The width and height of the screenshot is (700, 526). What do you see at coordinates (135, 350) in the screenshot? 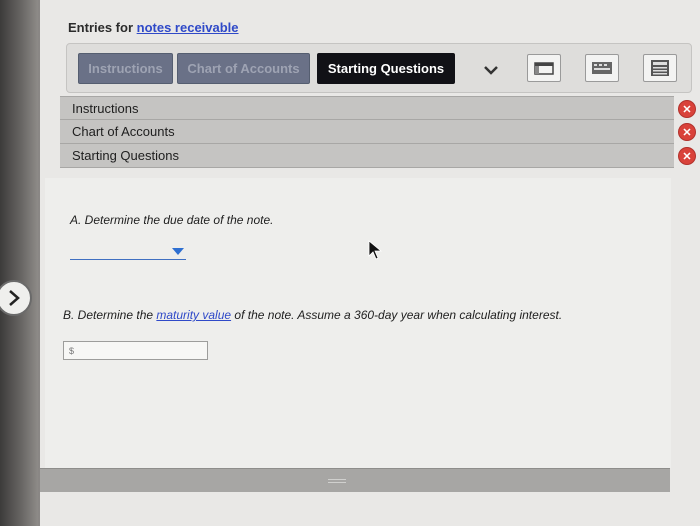
I see `maturity-value-input: $` at bounding box center [135, 350].